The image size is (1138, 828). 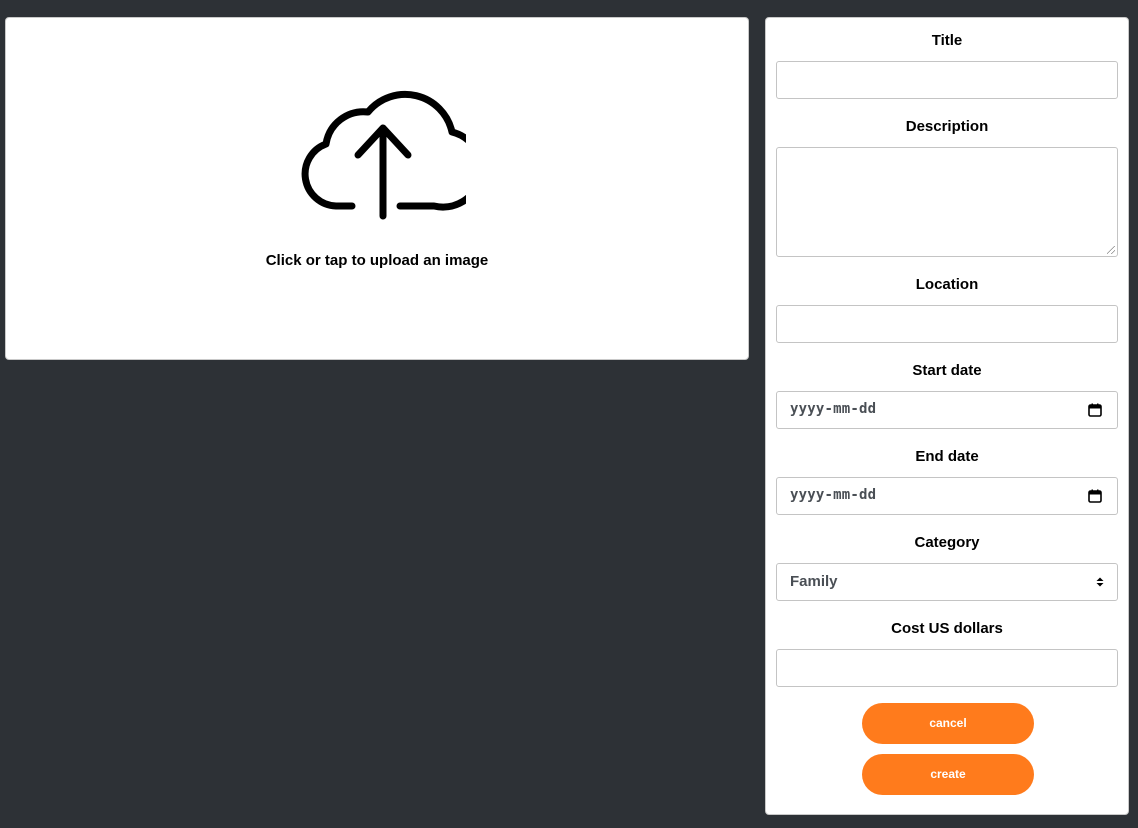 I want to click on location-label: Location, so click(x=947, y=284).